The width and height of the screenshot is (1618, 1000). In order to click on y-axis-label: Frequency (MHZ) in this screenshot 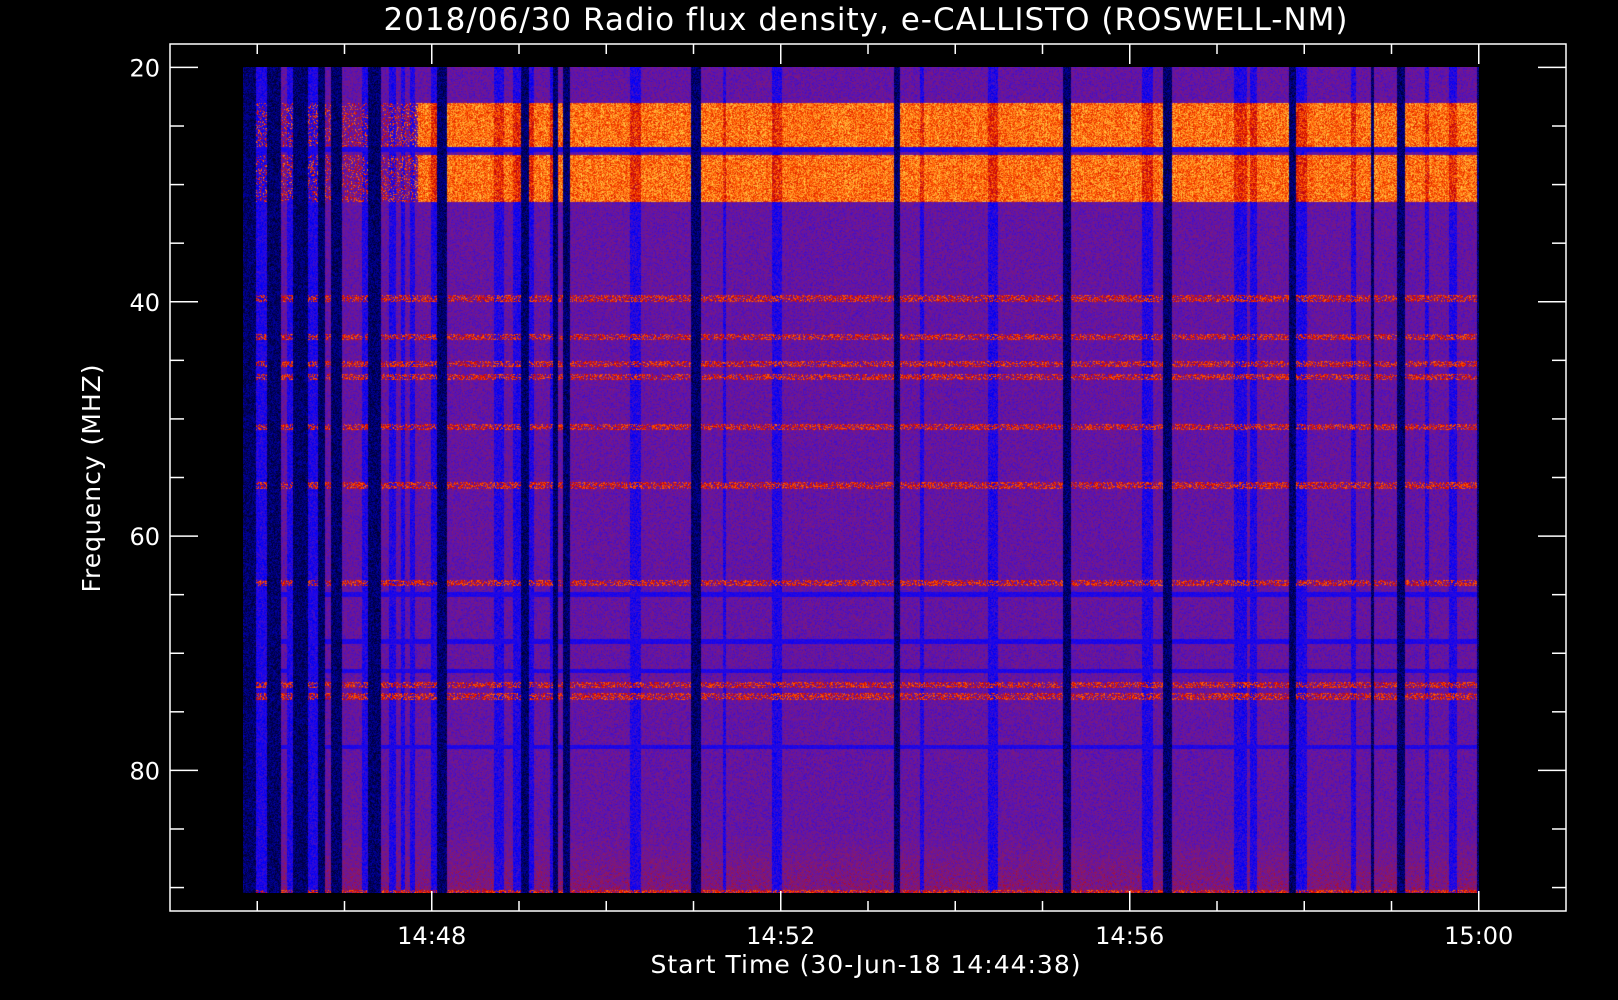, I will do `click(91, 477)`.